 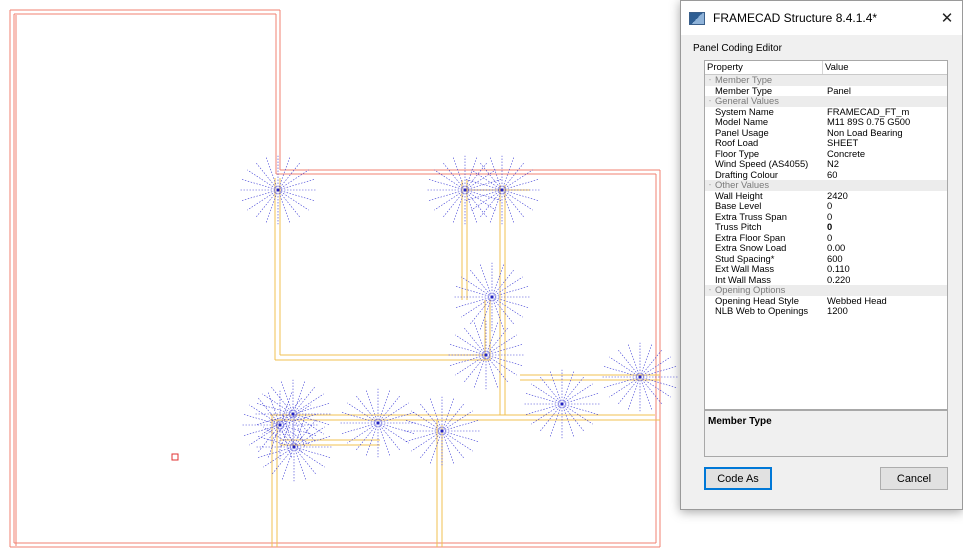 I want to click on property-name: Opening Options, so click(x=750, y=290).